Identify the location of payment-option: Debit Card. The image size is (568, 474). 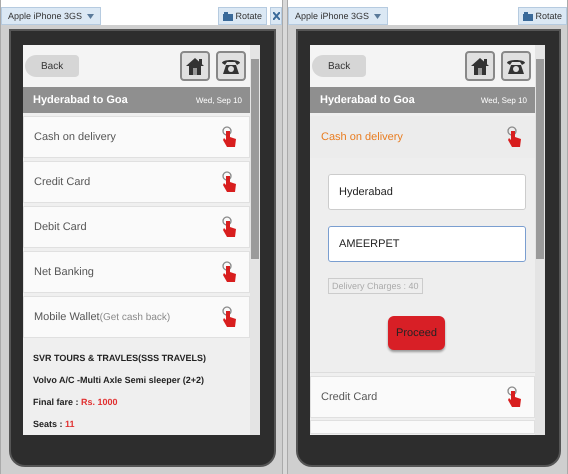
(136, 227).